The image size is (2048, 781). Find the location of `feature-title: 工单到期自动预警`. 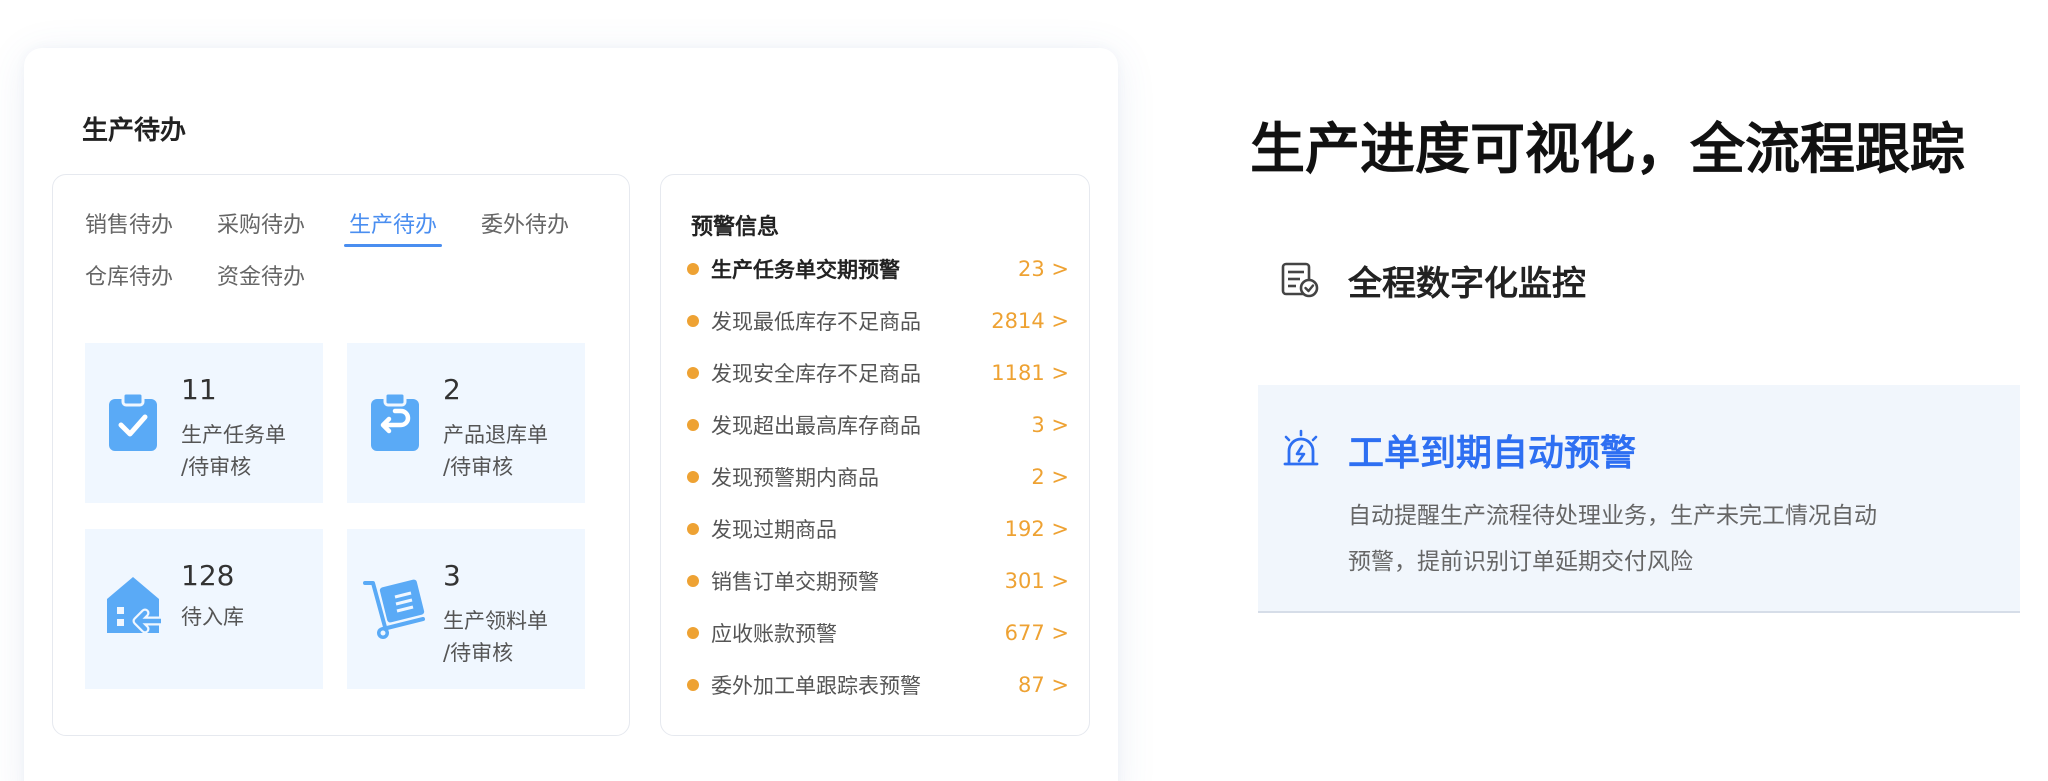

feature-title: 工单到期自动预警 is located at coordinates (1492, 453).